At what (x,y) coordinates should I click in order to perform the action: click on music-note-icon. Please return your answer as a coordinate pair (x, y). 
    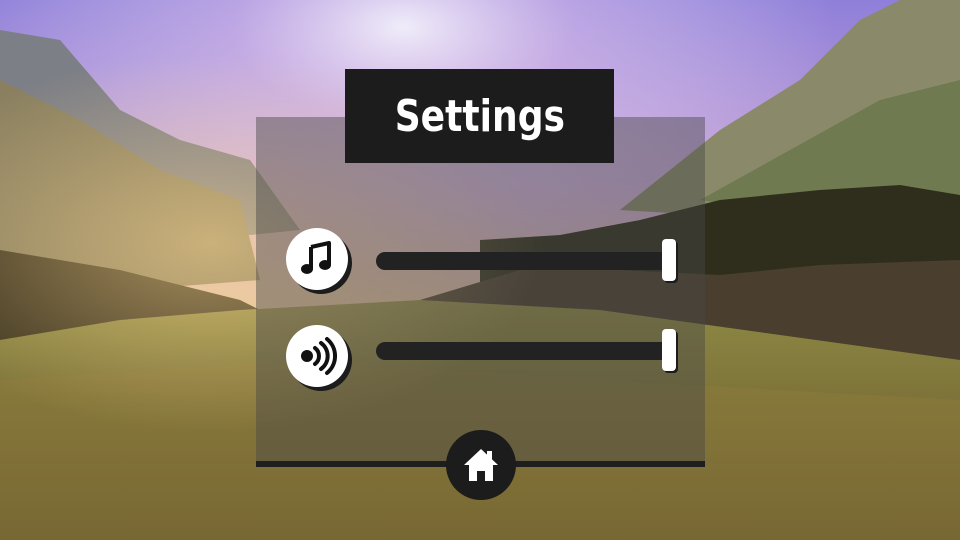
    Looking at the image, I should click on (316, 257).